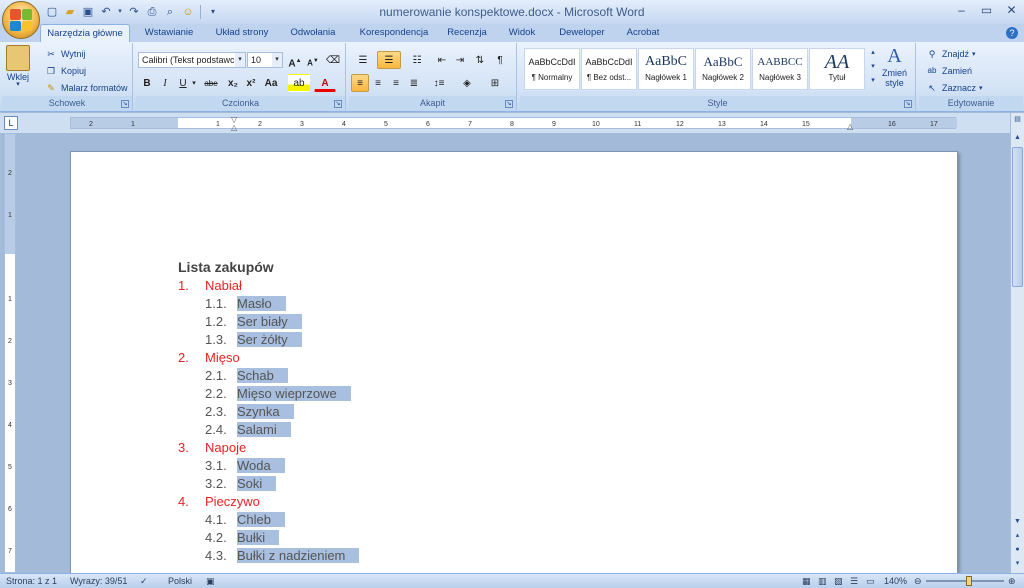 This screenshot has height=588, width=1024. I want to click on list-item: 2.2. Mięso wieprzowe, so click(268, 394).